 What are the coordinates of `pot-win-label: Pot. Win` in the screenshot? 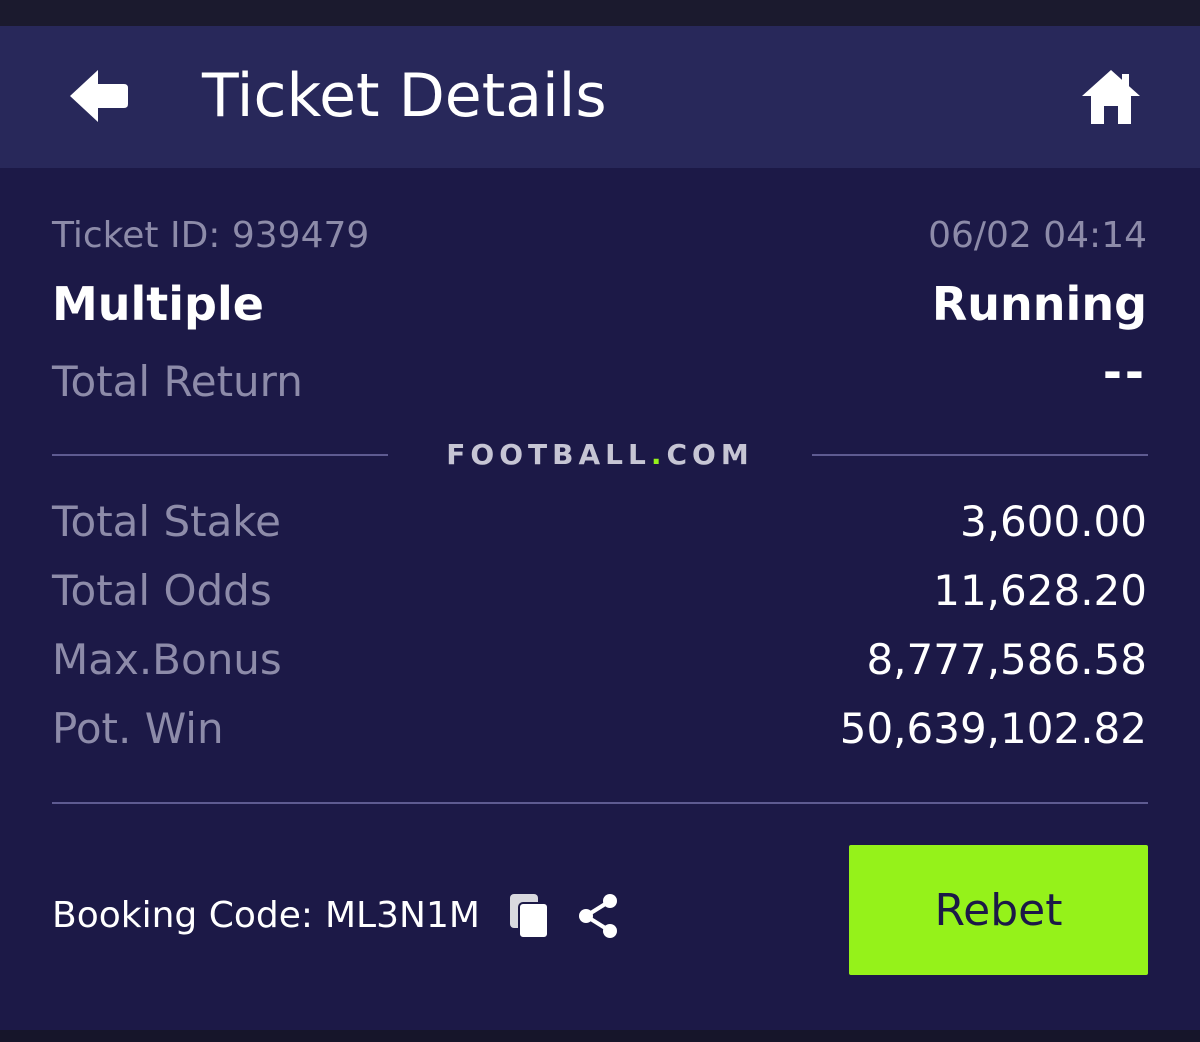 It's located at (138, 728).